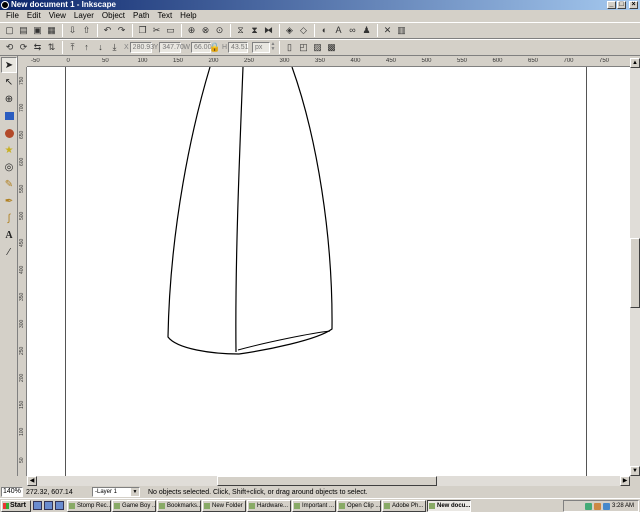 Image resolution: width=640 pixels, height=512 pixels. Describe the element at coordinates (317, 47) in the screenshot. I see `transform-gradient-icon: ▨` at that location.